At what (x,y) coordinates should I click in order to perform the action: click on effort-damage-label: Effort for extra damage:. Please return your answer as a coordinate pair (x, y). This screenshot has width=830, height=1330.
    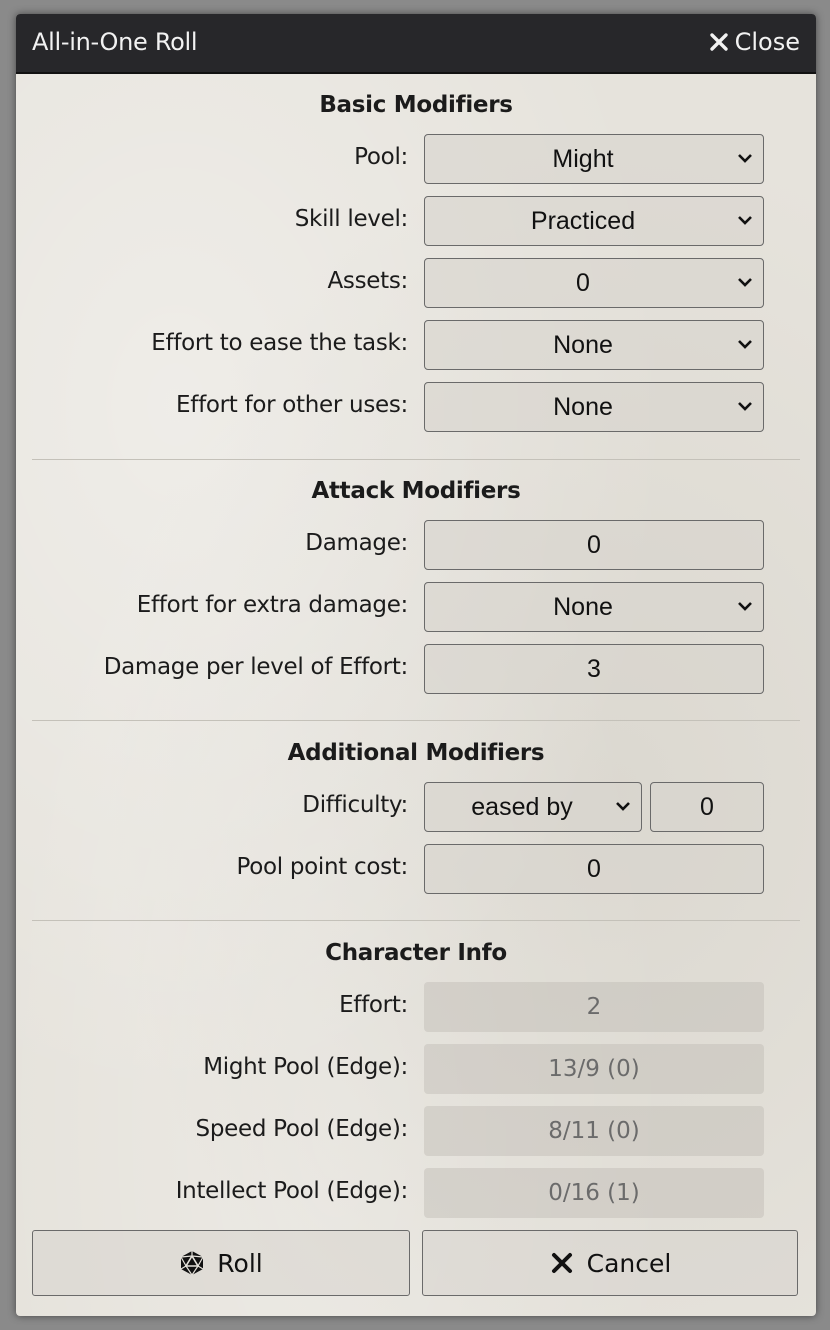
    Looking at the image, I should click on (272, 605).